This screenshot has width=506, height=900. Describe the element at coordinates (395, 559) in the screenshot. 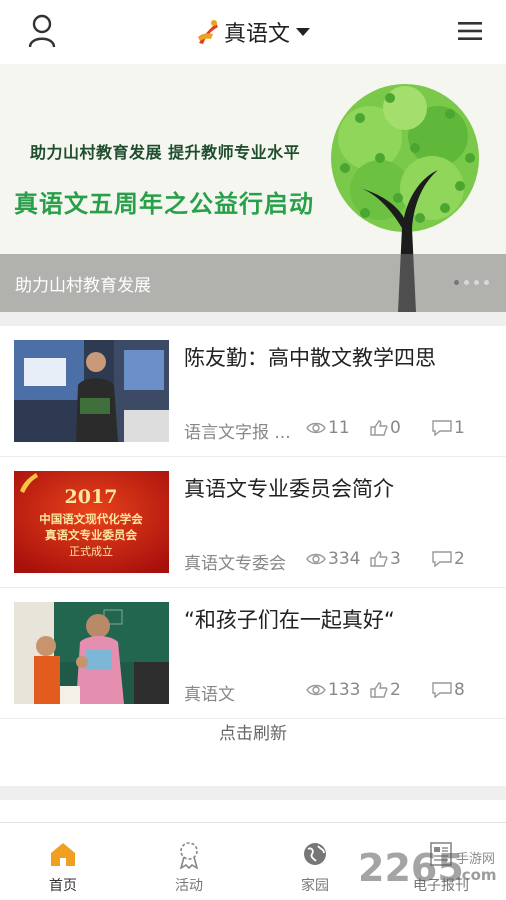

I see `like-count-value: 3` at that location.